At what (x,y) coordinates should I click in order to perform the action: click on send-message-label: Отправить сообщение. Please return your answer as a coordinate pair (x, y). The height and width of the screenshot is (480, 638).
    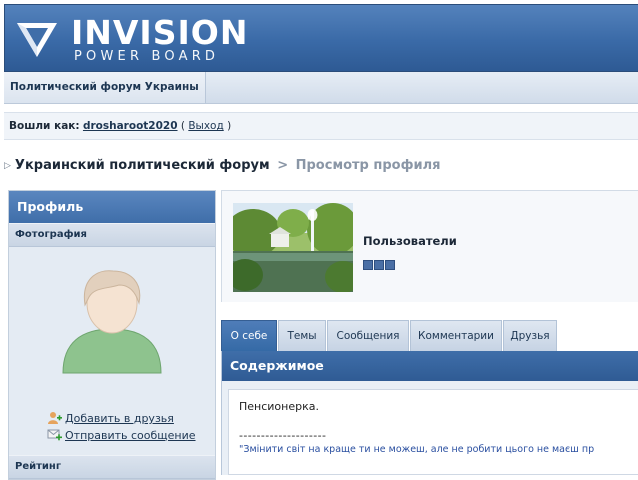
    Looking at the image, I should click on (130, 435).